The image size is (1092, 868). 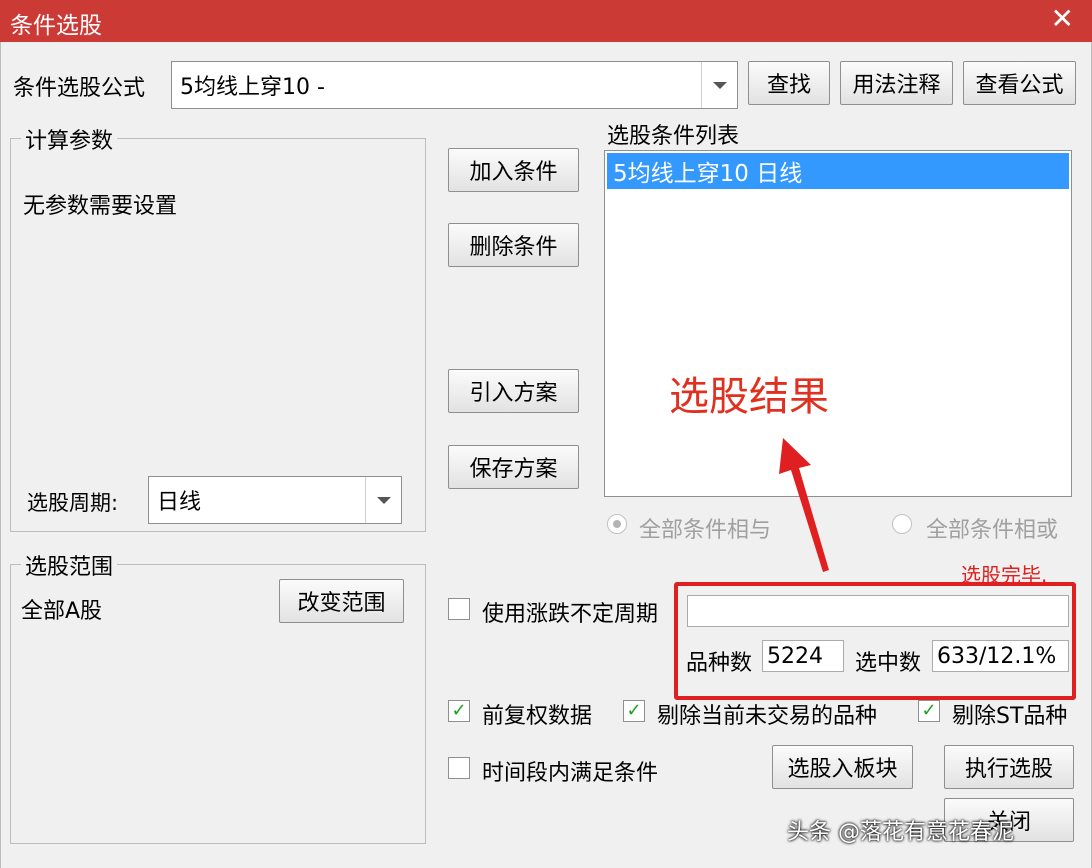 I want to click on params-note: 无参数需要设置, so click(x=100, y=206).